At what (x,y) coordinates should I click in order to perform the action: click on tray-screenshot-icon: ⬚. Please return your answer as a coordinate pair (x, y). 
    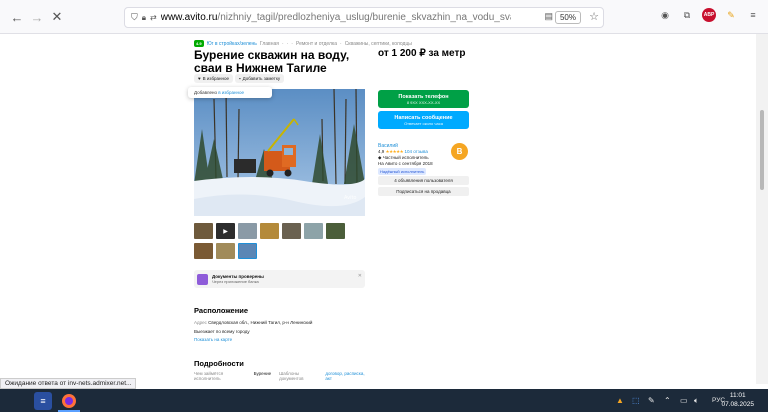
    Looking at the image, I should click on (636, 400).